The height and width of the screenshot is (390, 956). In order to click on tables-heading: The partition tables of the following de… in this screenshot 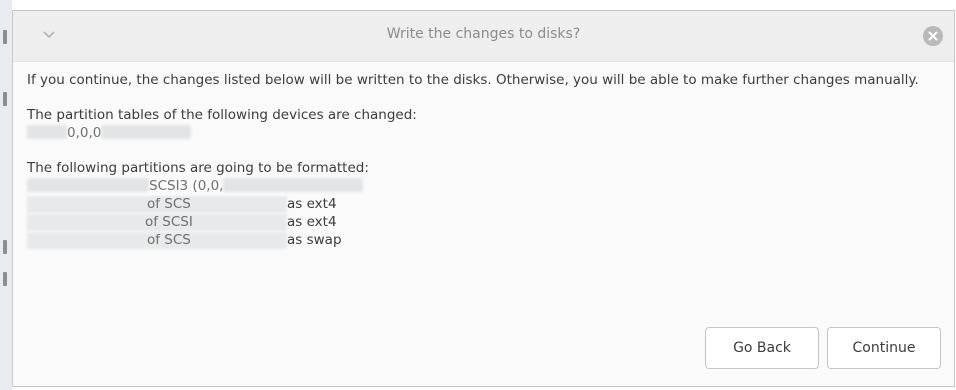, I will do `click(222, 115)`.